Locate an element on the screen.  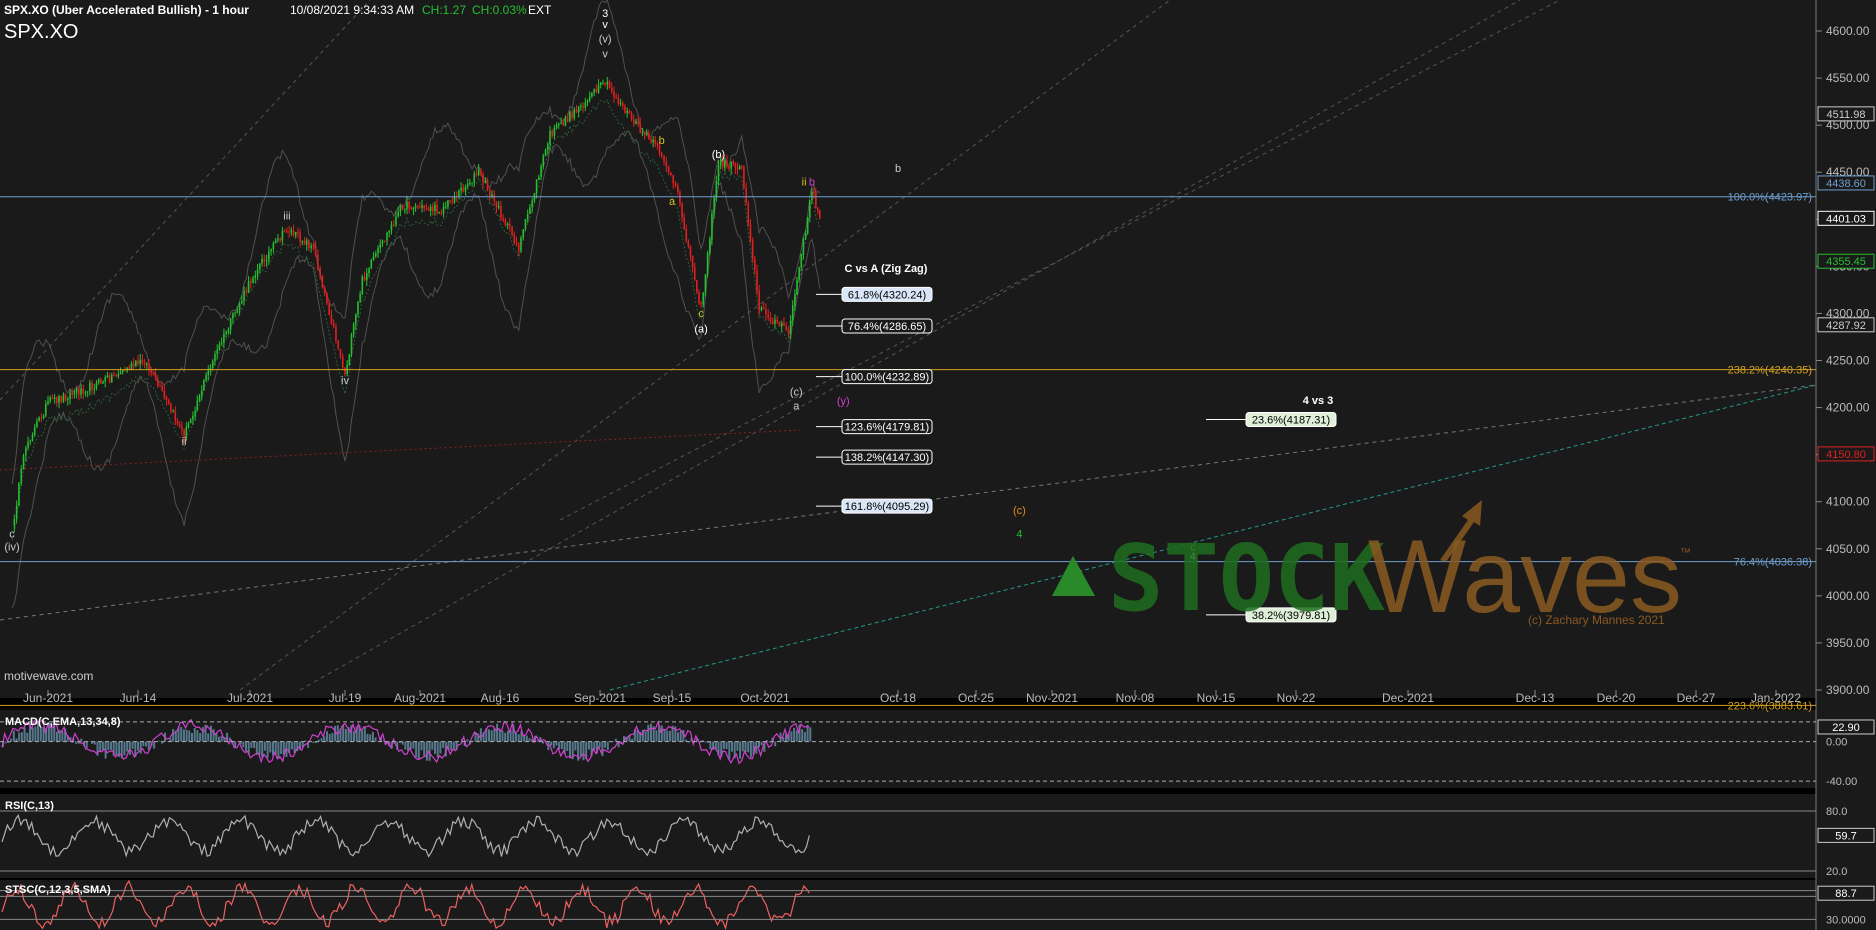
macd-title: MACD(C,EMA,13,34,8) is located at coordinates (63, 722).